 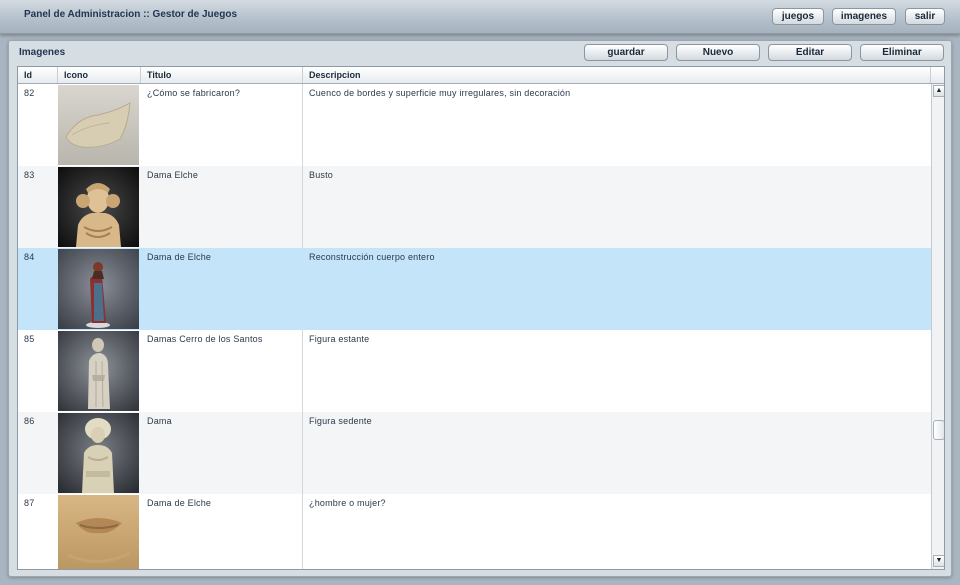 I want to click on table-row: 87 Dama de Elche ¿hombre o mujer?, so click(x=474, y=531).